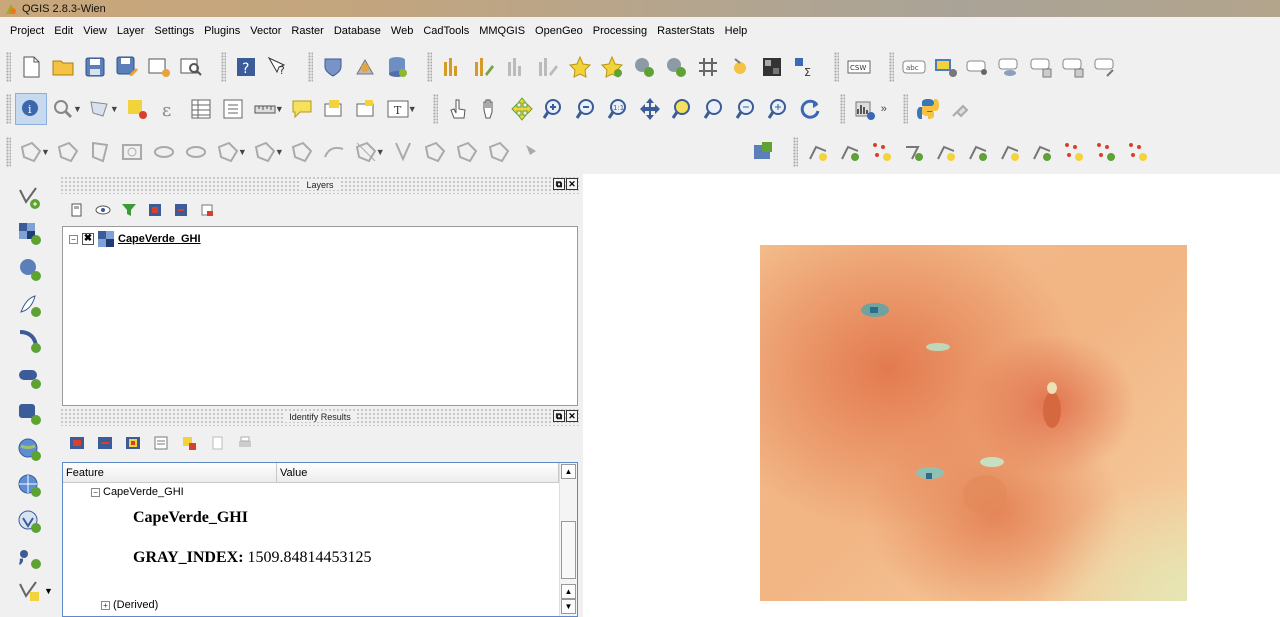  Describe the element at coordinates (29, 269) in the screenshot. I see `add-postgis-layer-button` at that location.